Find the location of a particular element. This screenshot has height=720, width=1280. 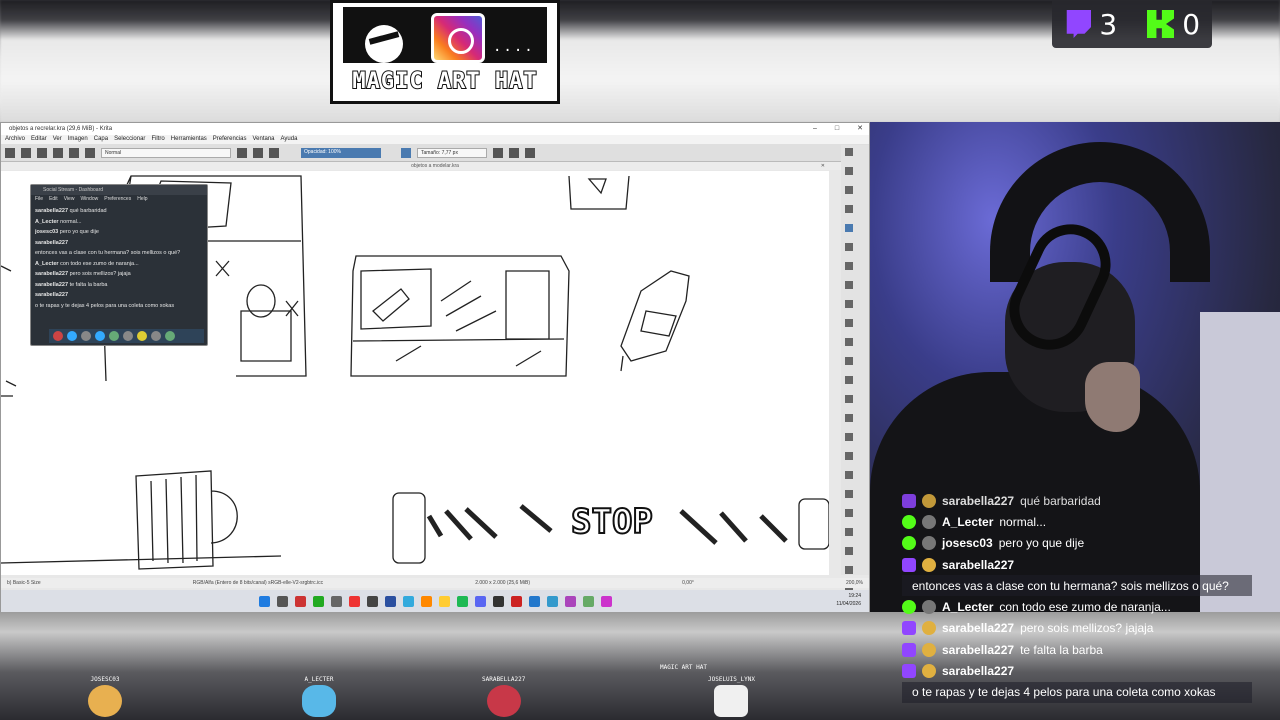

discord-icon is located at coordinates (480, 601).